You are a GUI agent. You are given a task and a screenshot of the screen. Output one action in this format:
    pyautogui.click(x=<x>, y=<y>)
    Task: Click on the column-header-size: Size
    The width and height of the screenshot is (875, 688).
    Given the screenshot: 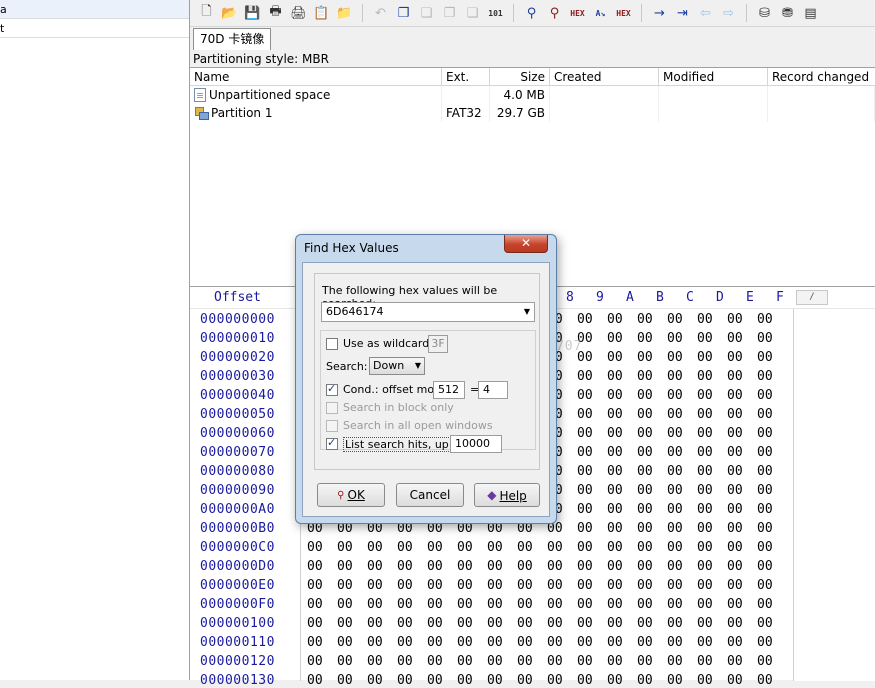 What is the action you would take?
    pyautogui.click(x=520, y=77)
    